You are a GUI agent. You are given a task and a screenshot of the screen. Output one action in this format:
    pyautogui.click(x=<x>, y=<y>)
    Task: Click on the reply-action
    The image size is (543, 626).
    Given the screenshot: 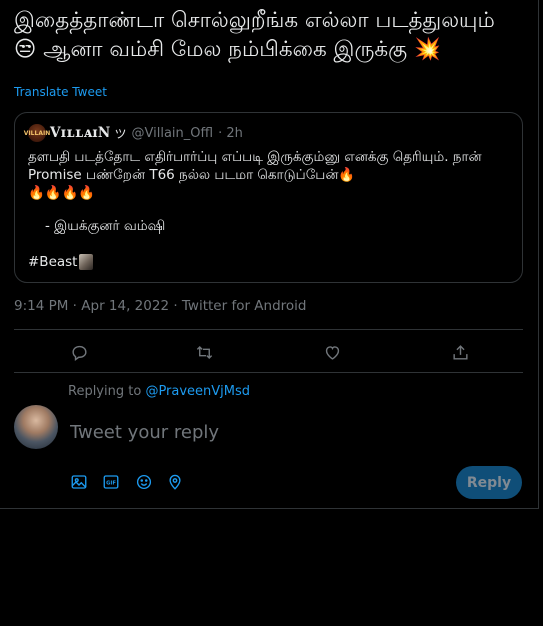 What is the action you would take?
    pyautogui.click(x=79, y=352)
    